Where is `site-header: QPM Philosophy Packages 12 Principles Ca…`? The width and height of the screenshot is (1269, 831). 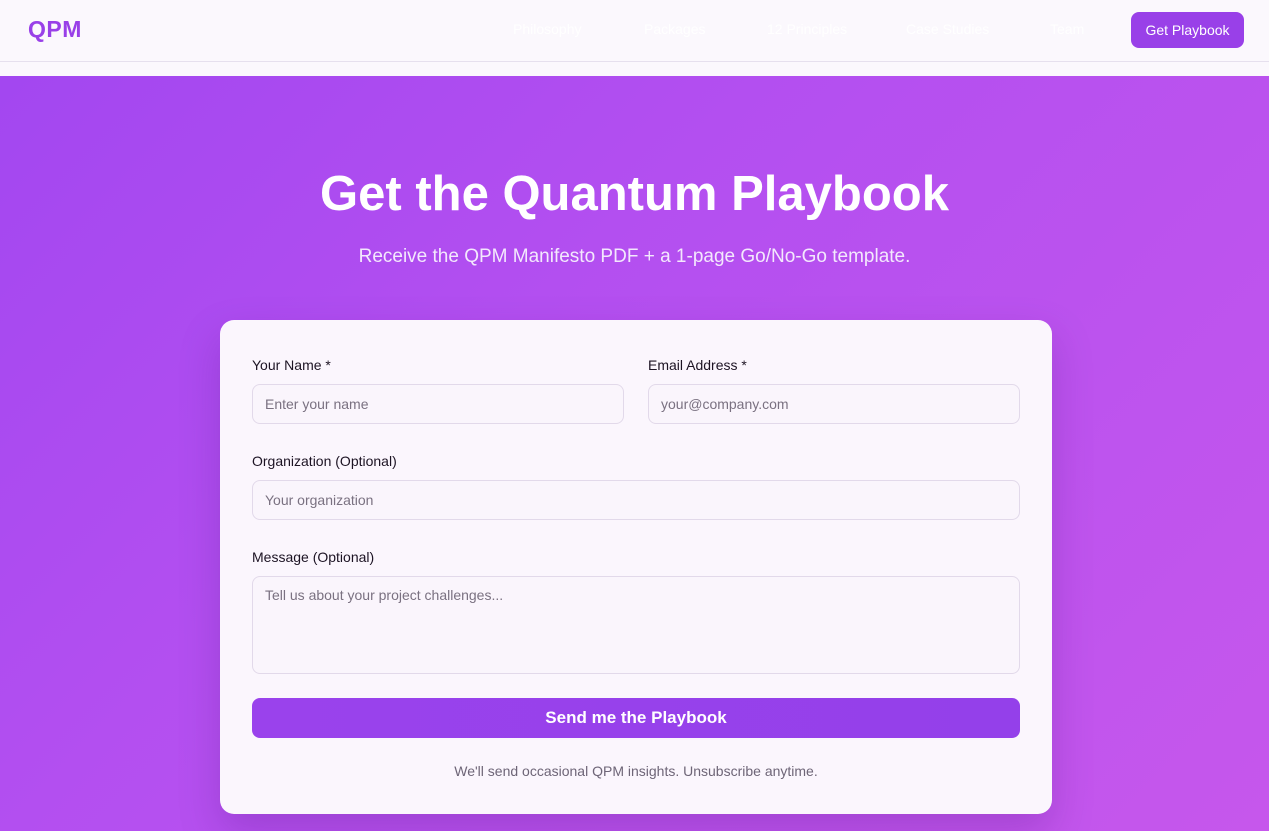 site-header: QPM Philosophy Packages 12 Principles Ca… is located at coordinates (634, 31).